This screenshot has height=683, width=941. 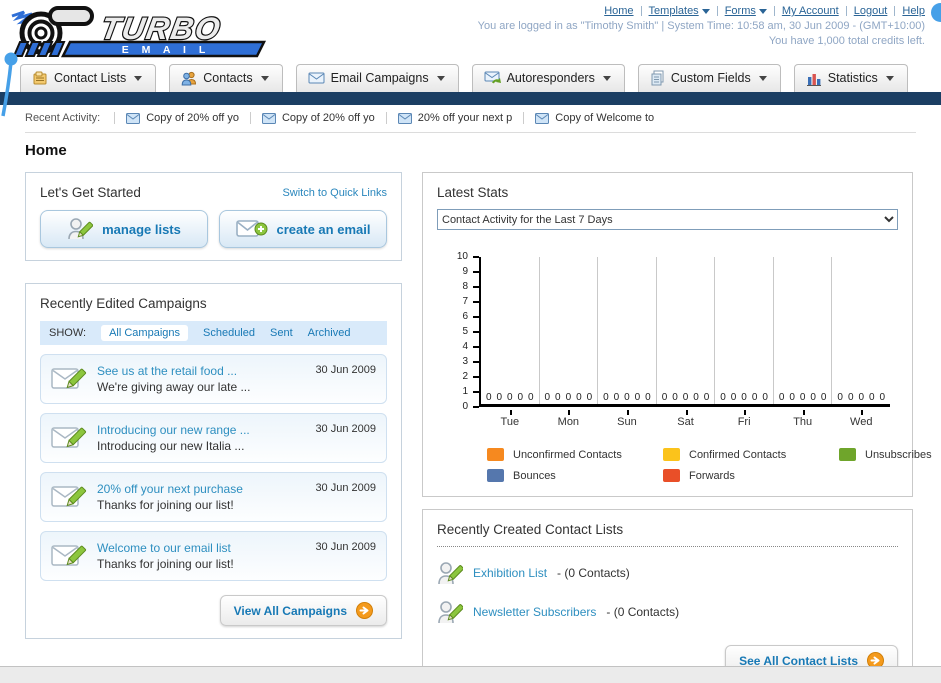 I want to click on filter-all-campaigns: All Campaigns, so click(x=144, y=333).